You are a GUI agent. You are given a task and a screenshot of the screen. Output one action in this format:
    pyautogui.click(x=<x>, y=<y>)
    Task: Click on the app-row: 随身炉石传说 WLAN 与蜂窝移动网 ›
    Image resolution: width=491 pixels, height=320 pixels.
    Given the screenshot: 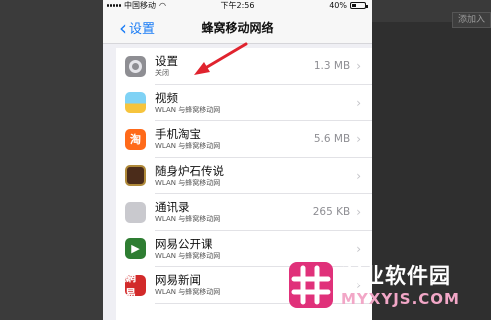 What is the action you would take?
    pyautogui.click(x=244, y=176)
    